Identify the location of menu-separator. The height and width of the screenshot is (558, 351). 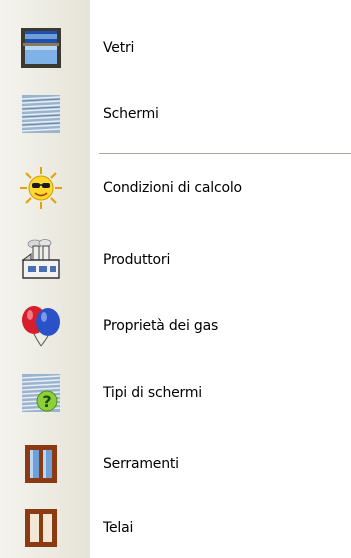
(225, 153).